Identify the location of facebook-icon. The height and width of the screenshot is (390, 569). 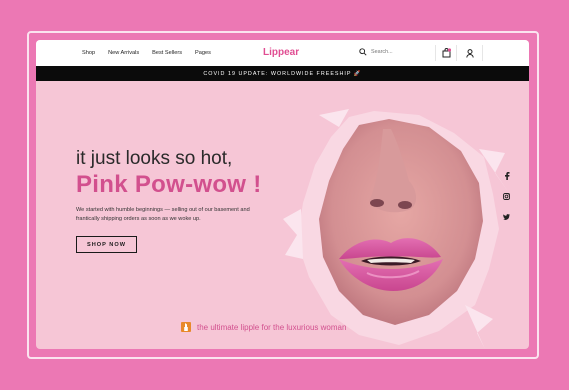
(506, 175).